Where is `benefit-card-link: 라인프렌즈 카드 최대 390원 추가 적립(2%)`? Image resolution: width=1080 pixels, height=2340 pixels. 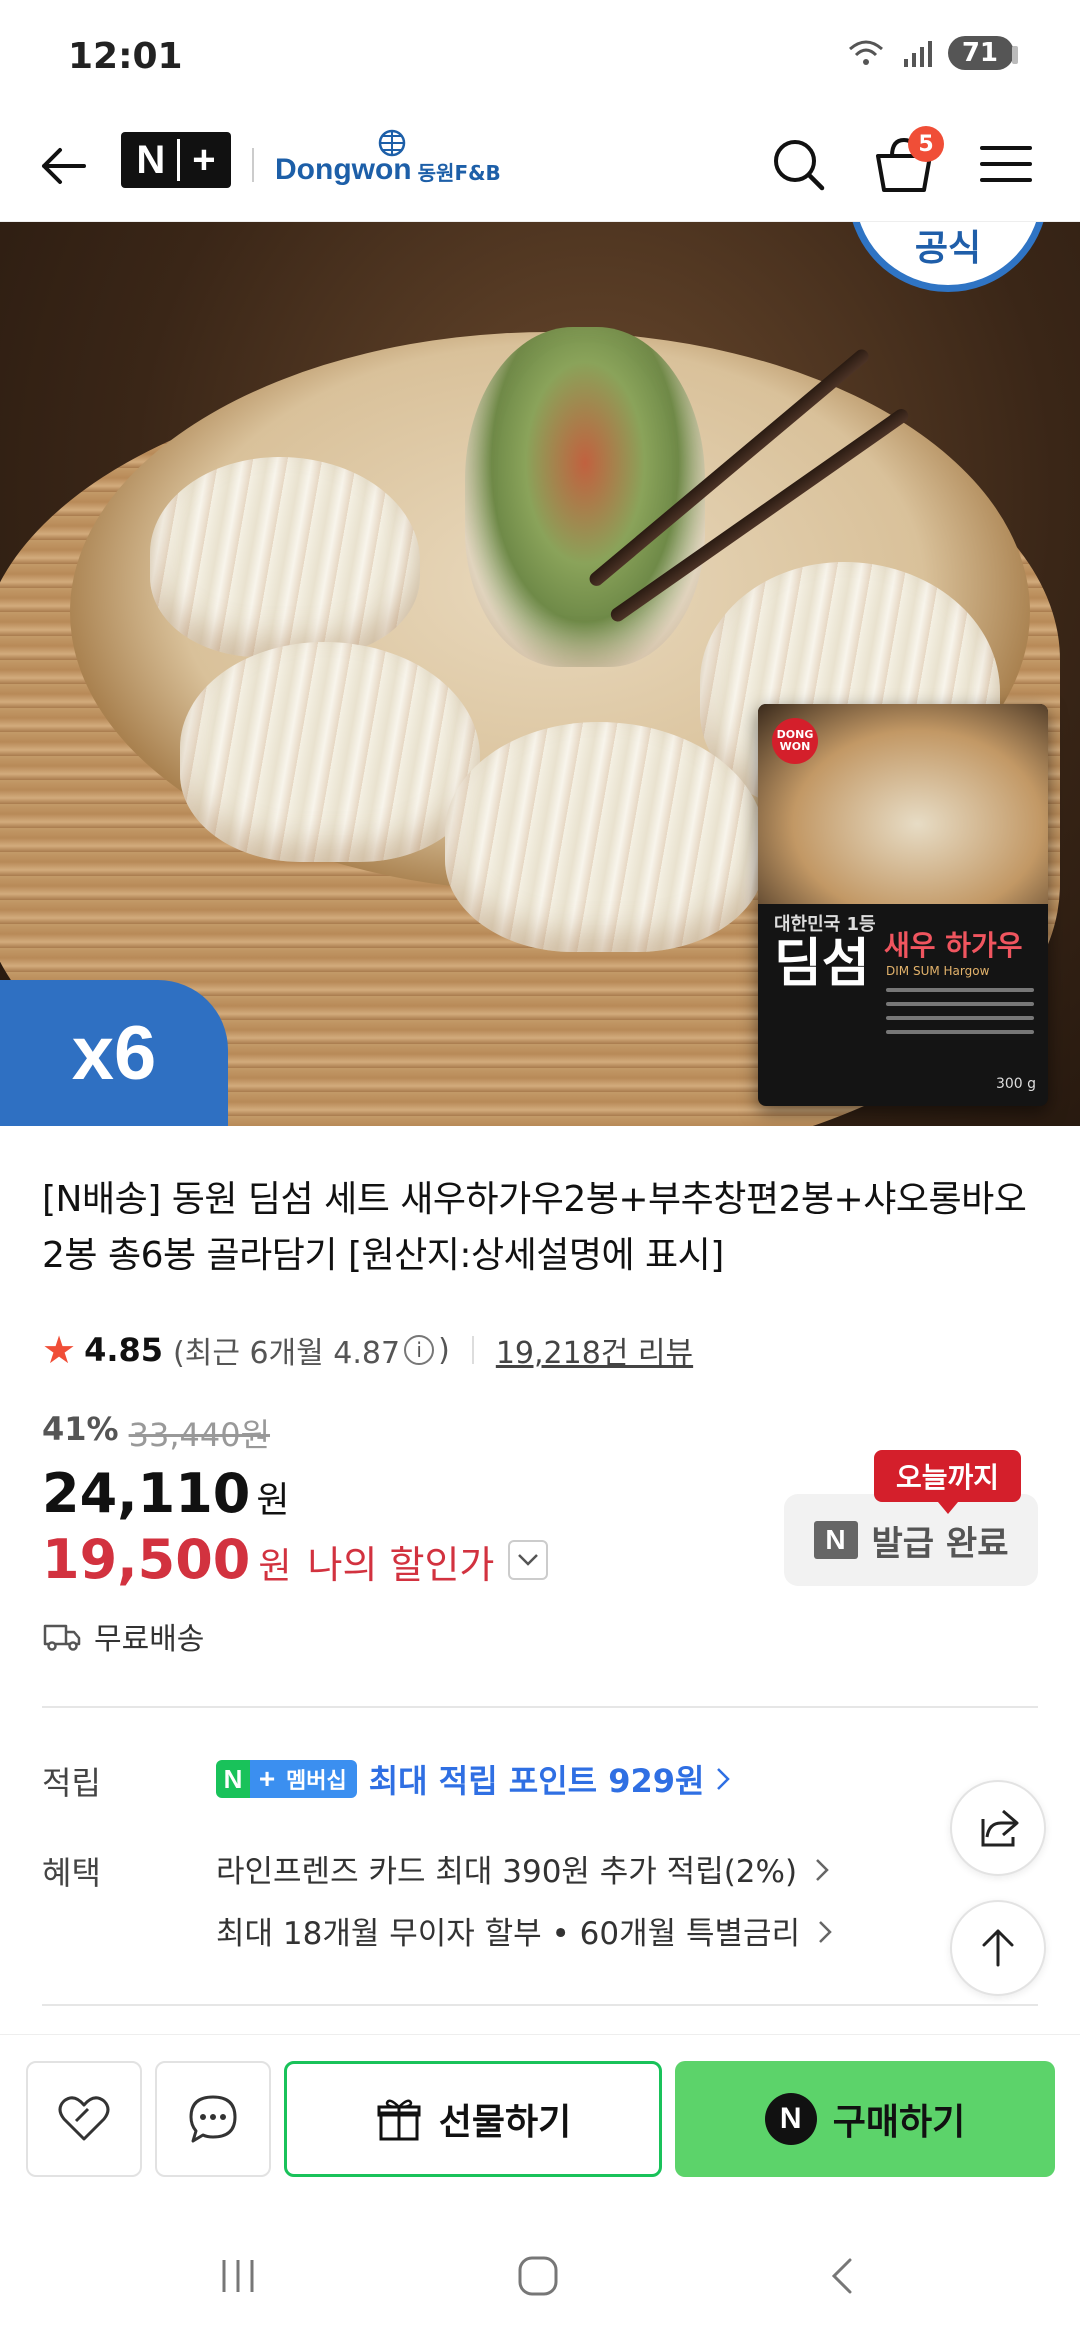
benefit-card-link: 라인프렌즈 카드 최대 390원 추가 적립(2%) is located at coordinates (522, 1868).